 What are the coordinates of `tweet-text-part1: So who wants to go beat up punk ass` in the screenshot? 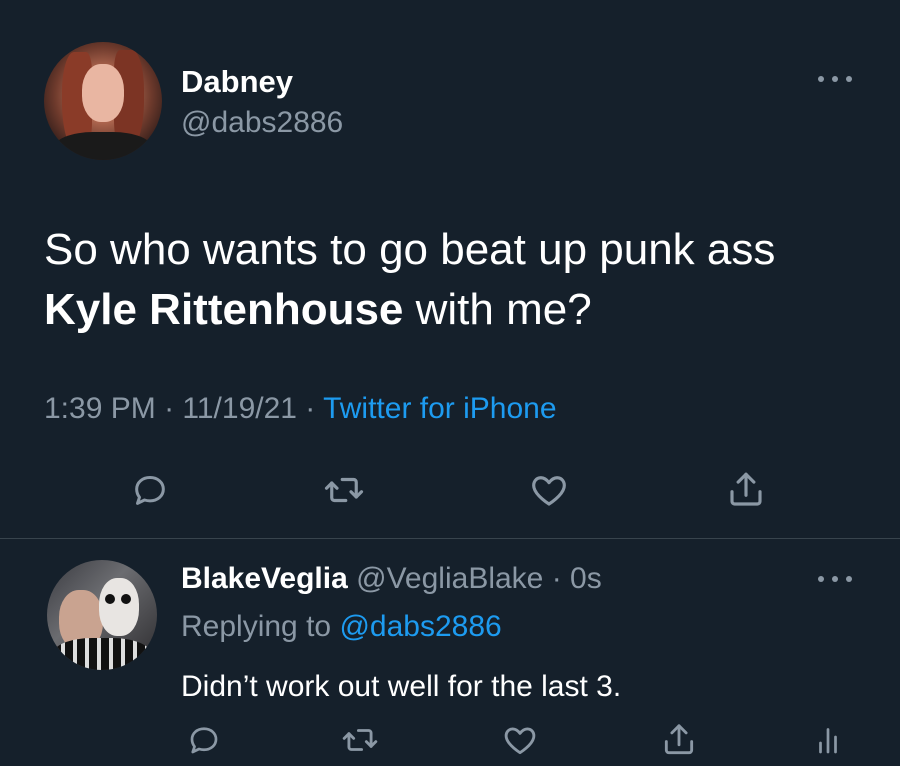 It's located at (410, 249).